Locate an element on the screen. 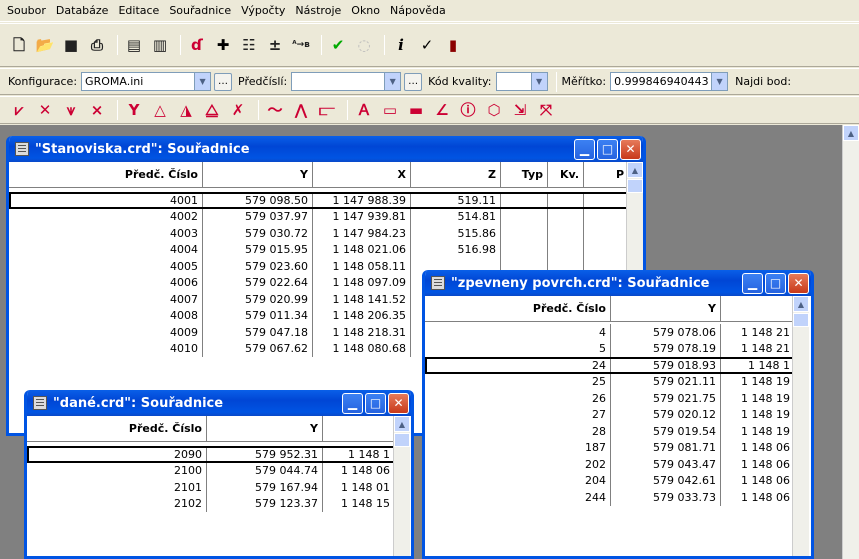  main-vertical-scrollbar: ▲ is located at coordinates (850, 342).